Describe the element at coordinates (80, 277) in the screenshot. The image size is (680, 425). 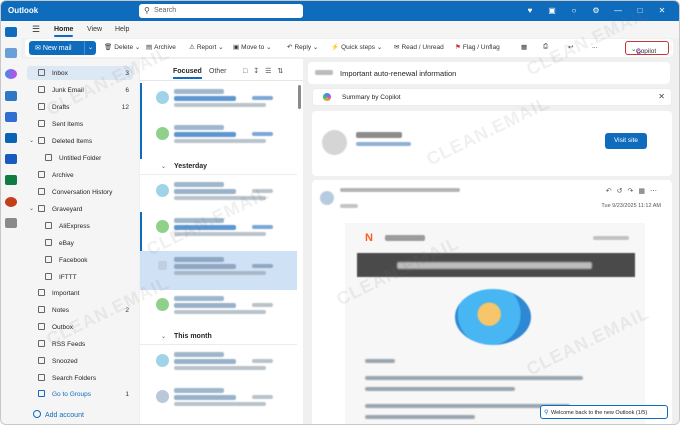
I see `folder-ifttt: IFTTT` at that location.